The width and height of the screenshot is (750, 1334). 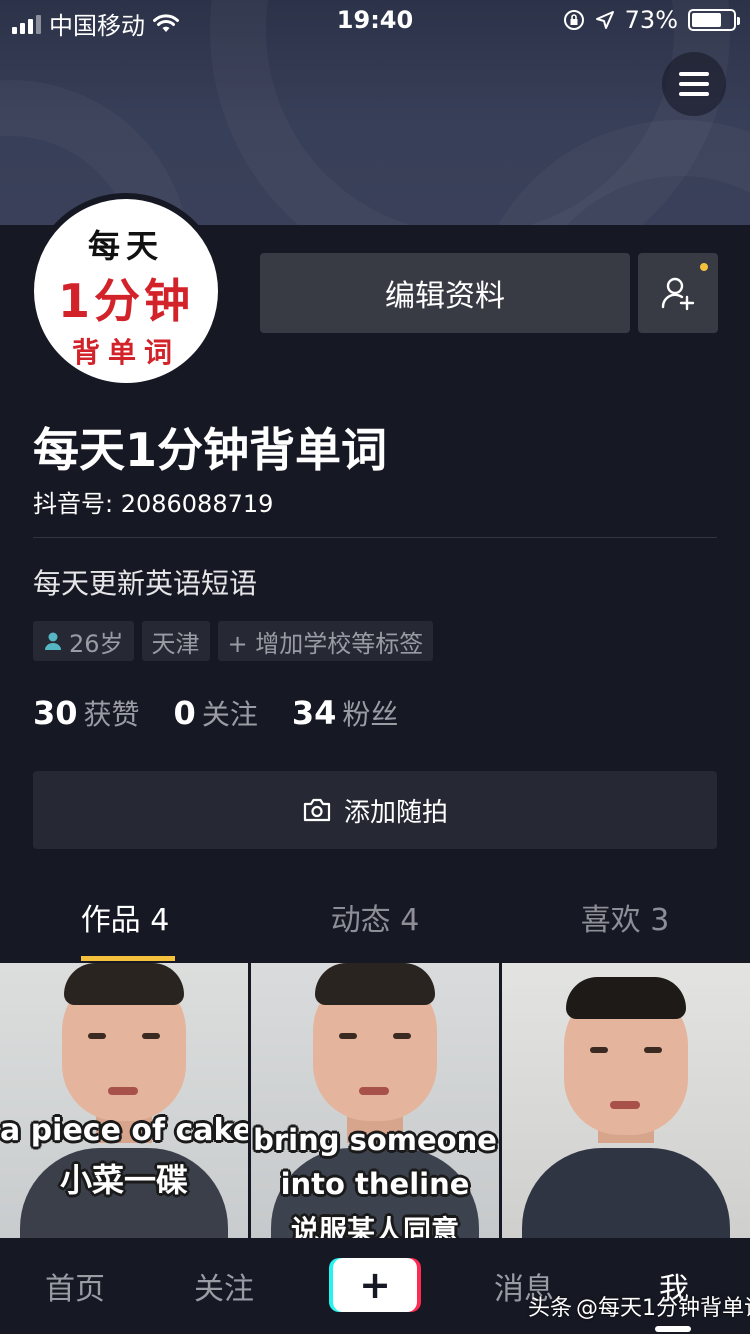 What do you see at coordinates (184, 713) in the screenshot?
I see `following-count: 0` at bounding box center [184, 713].